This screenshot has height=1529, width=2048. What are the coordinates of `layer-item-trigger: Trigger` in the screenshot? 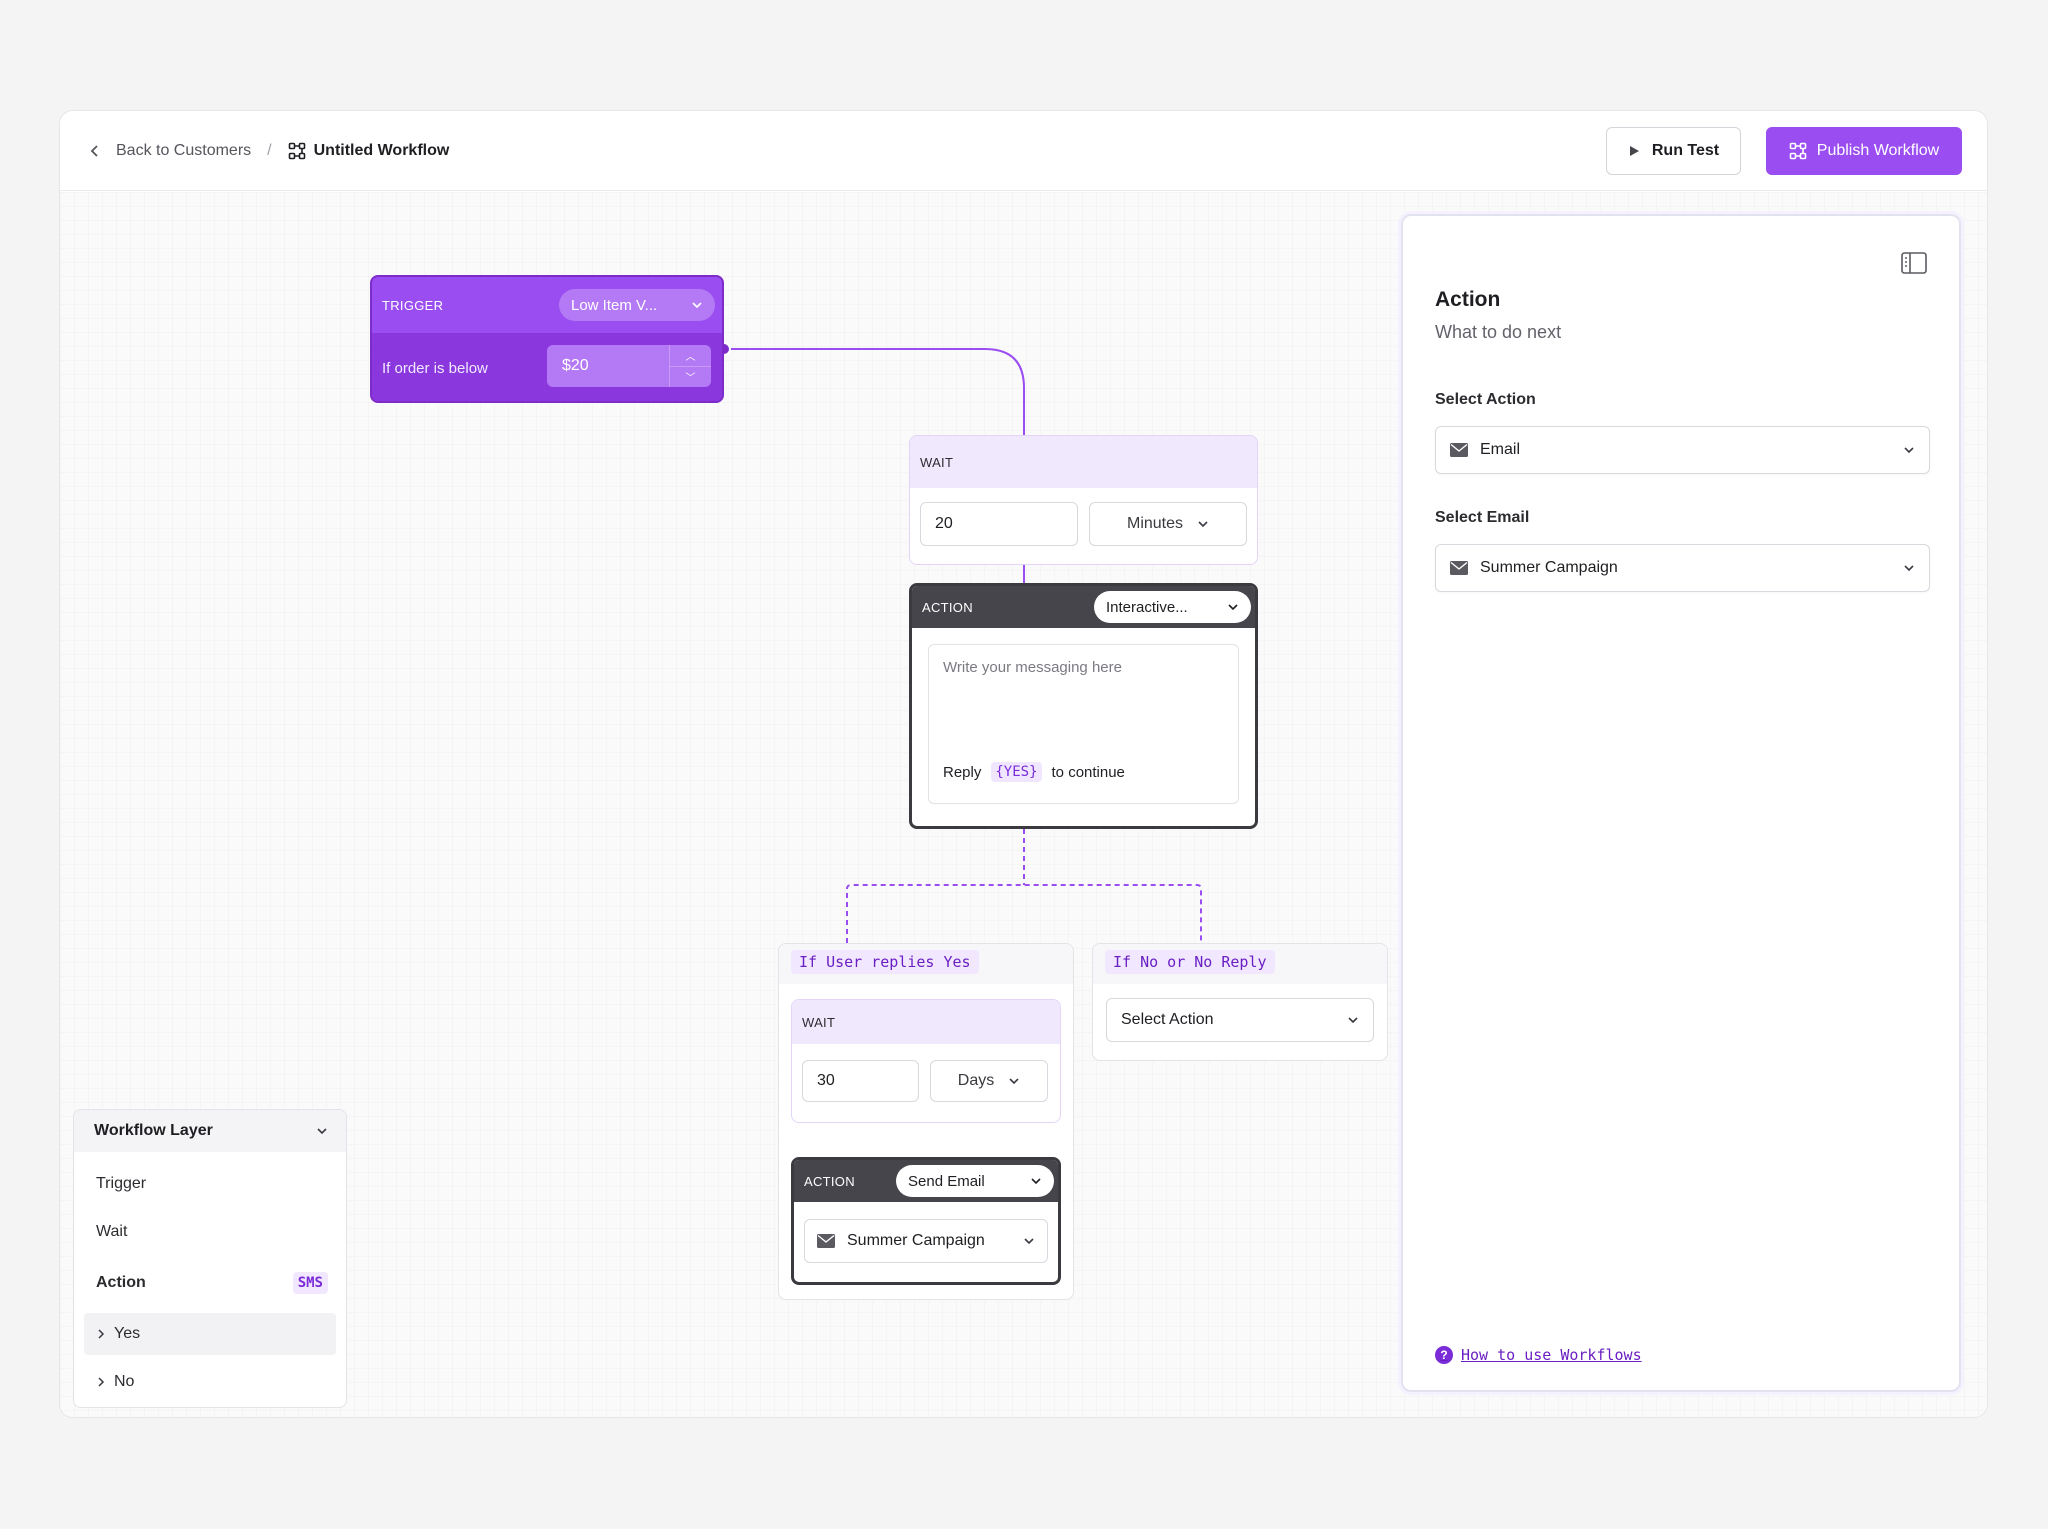 It's located at (210, 1184).